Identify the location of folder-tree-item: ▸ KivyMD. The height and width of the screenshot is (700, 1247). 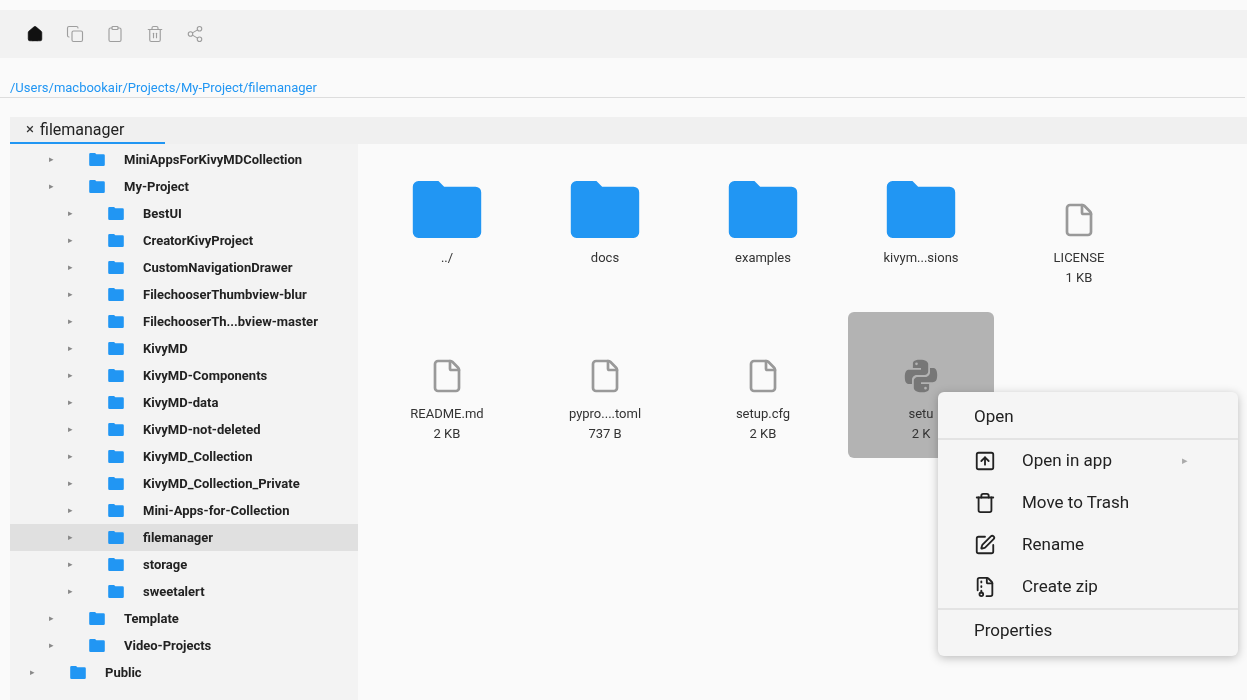
(184, 348).